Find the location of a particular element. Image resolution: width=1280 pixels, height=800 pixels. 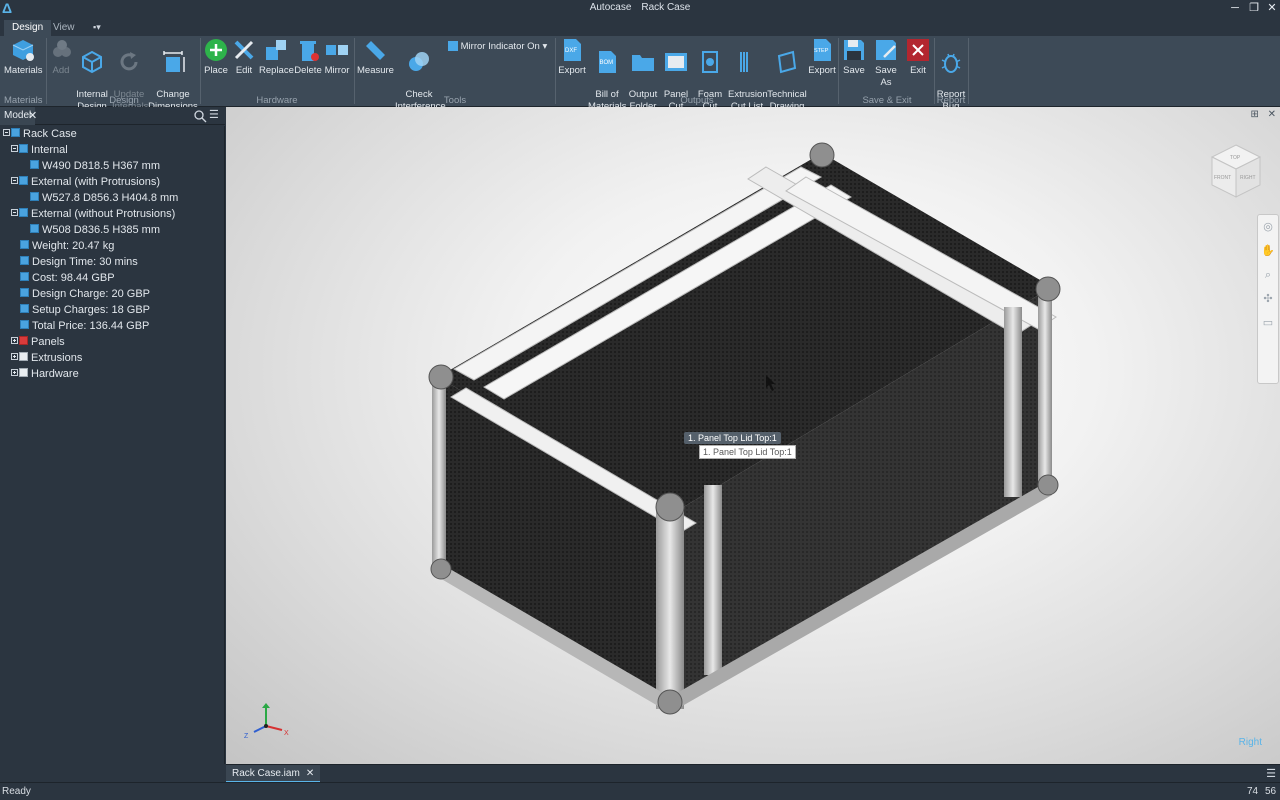

dxf-file-icon: DXF is located at coordinates (572, 50).